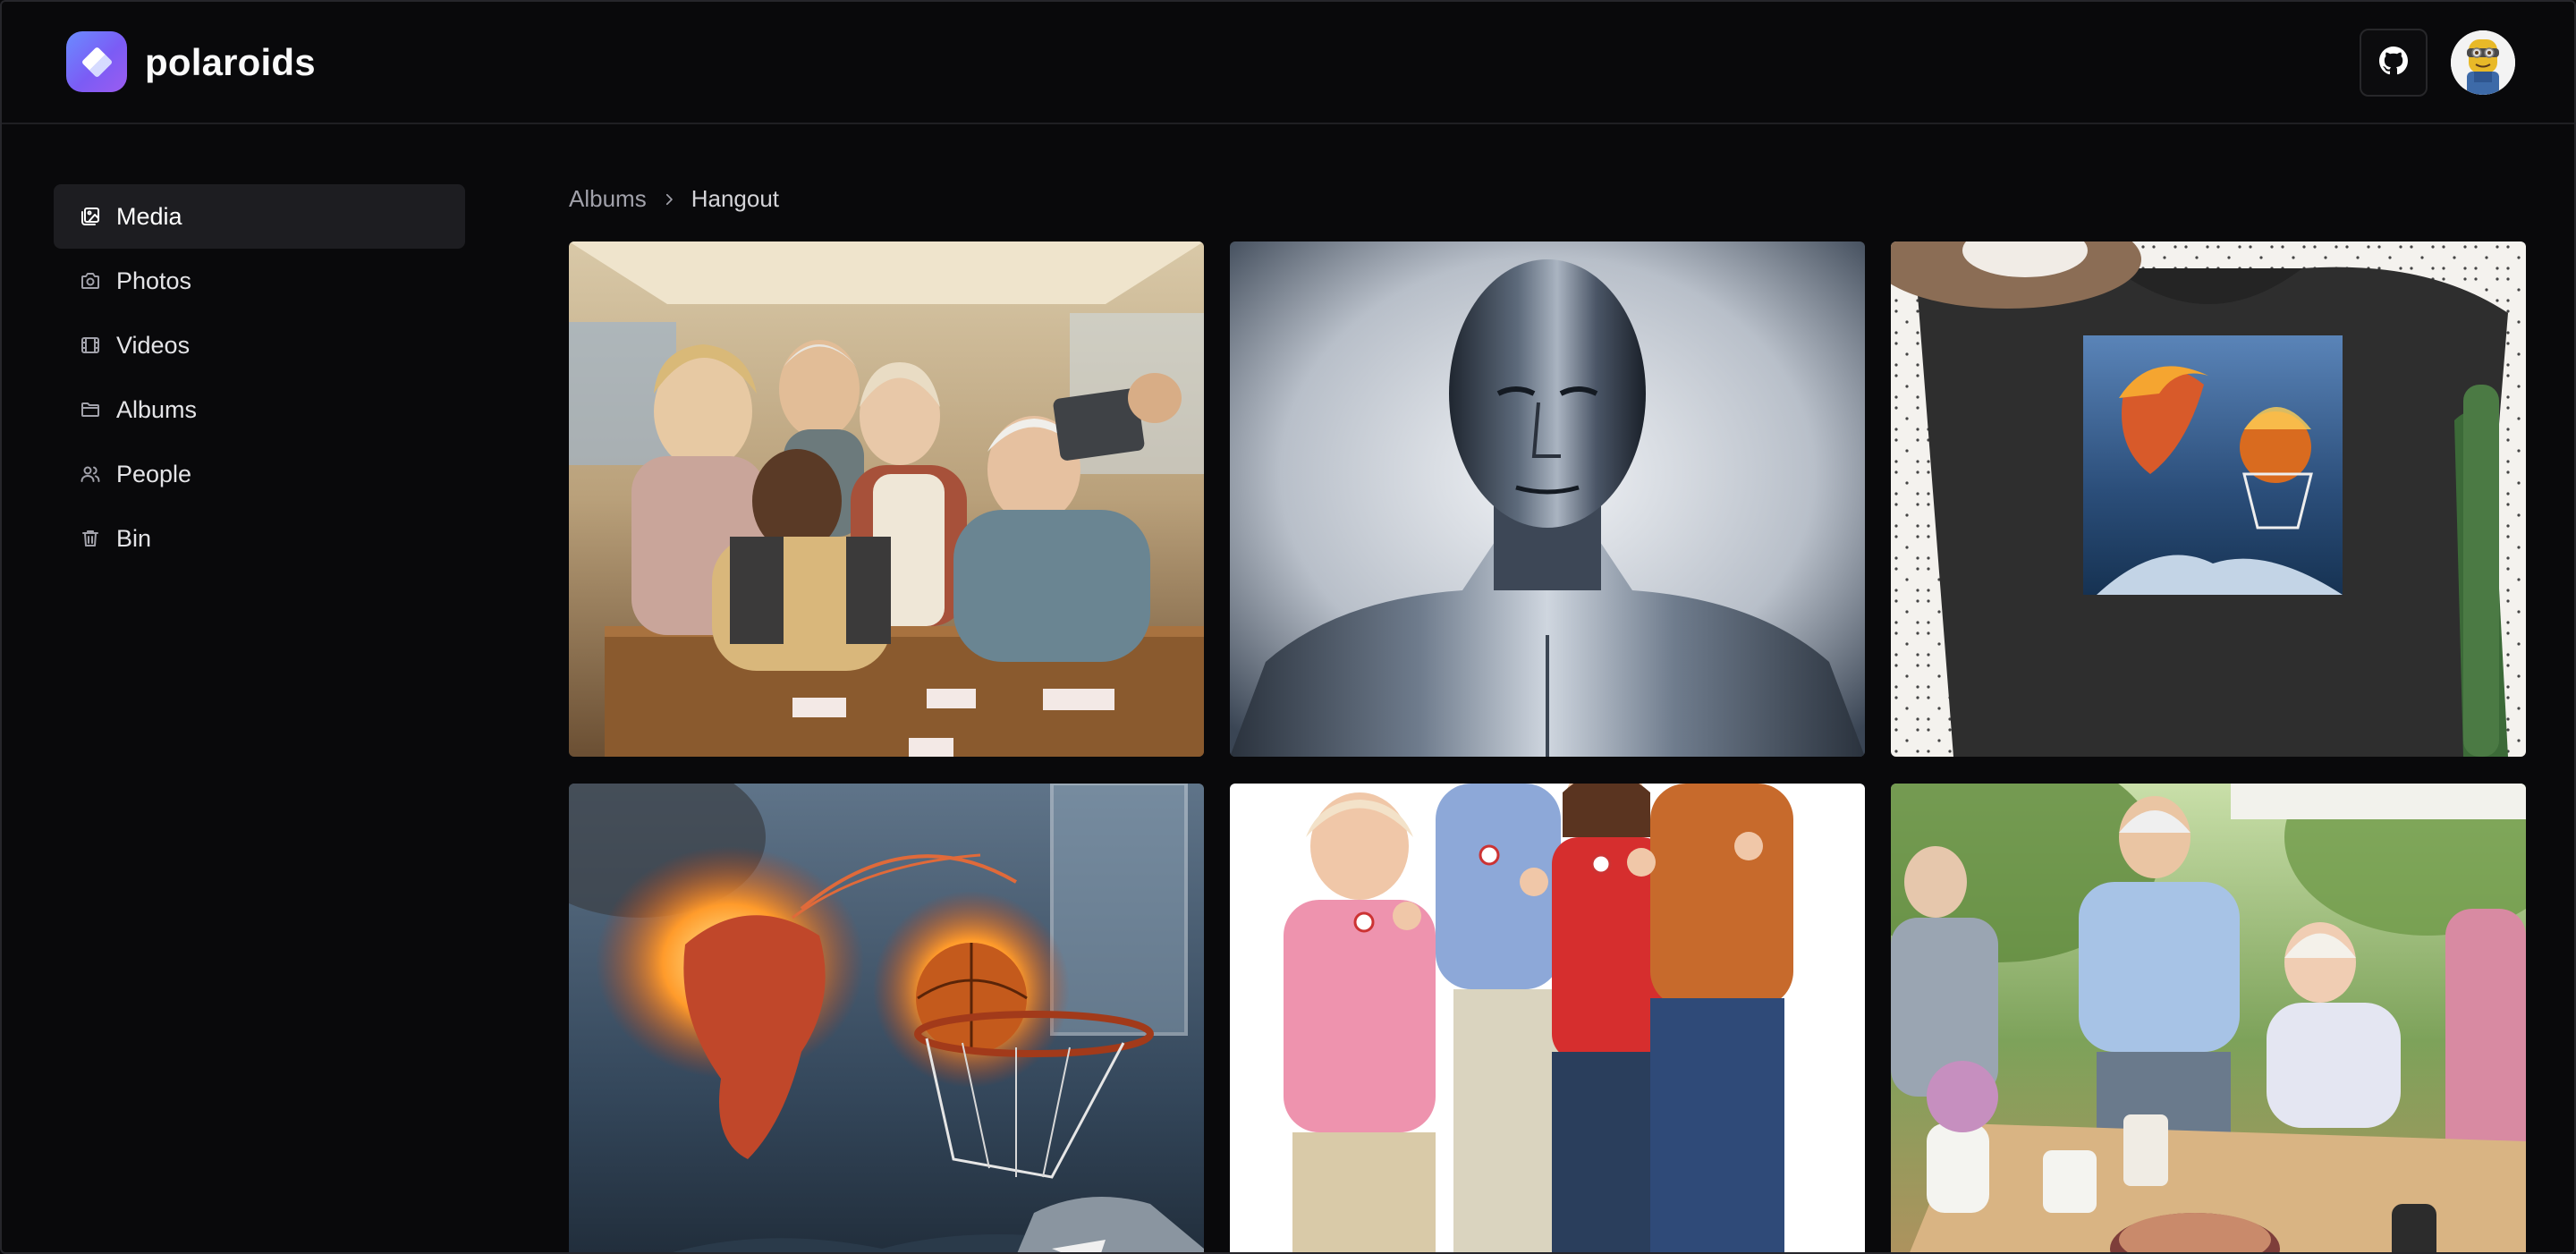 Image resolution: width=2576 pixels, height=1254 pixels. Describe the element at coordinates (2208, 1018) in the screenshot. I see `photo-tile-outdoor-cafe` at that location.